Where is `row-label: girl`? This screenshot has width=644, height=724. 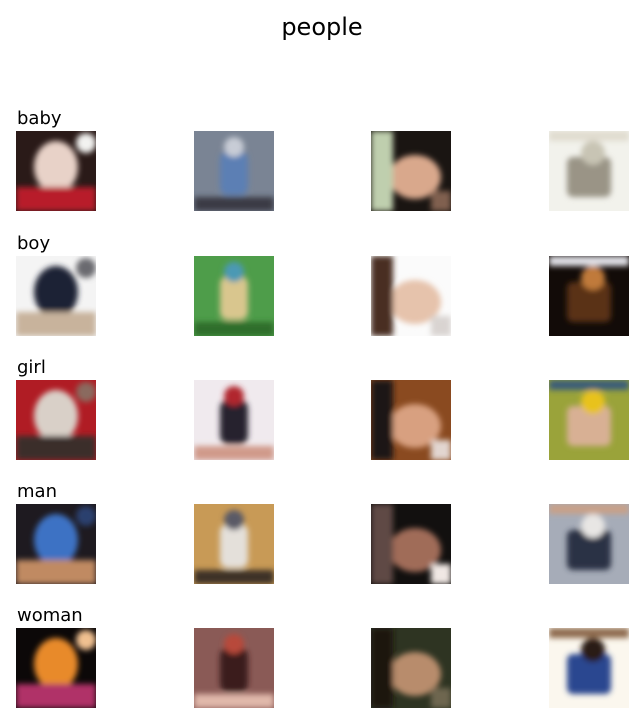
row-label: girl is located at coordinates (31, 367).